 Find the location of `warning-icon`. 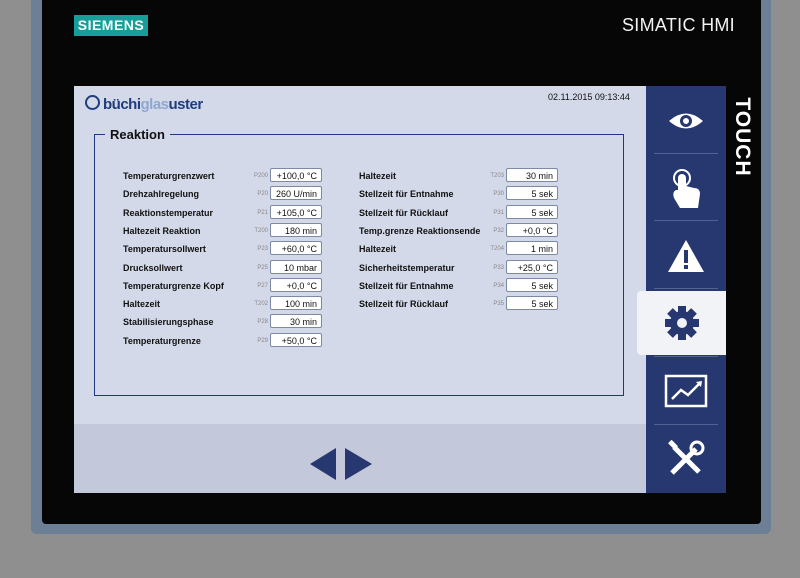

warning-icon is located at coordinates (686, 256).